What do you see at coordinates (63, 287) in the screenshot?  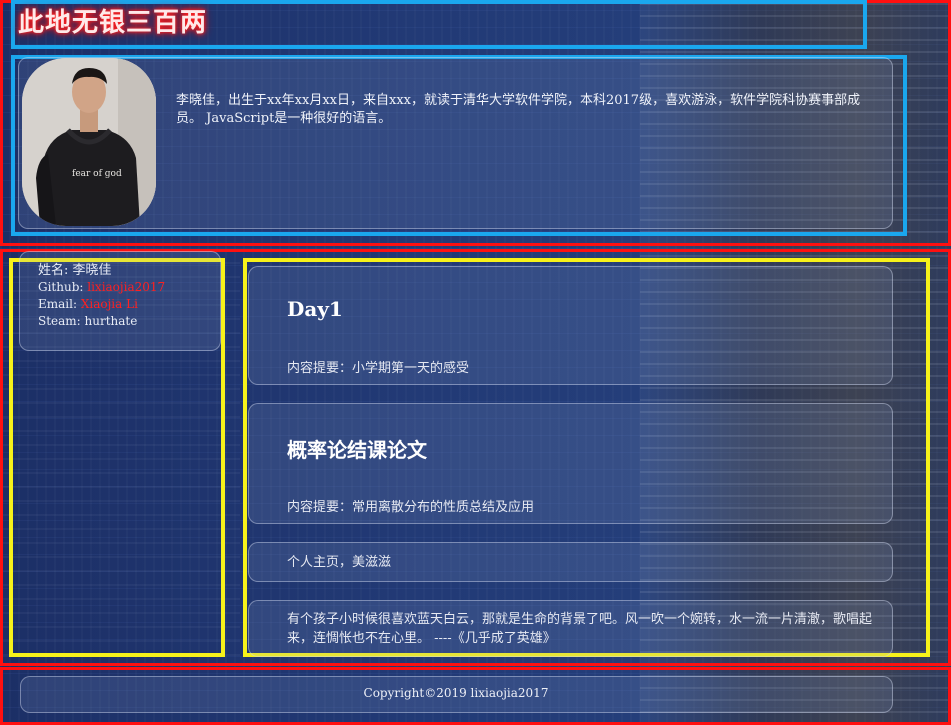 I see `github-label: Github:` at bounding box center [63, 287].